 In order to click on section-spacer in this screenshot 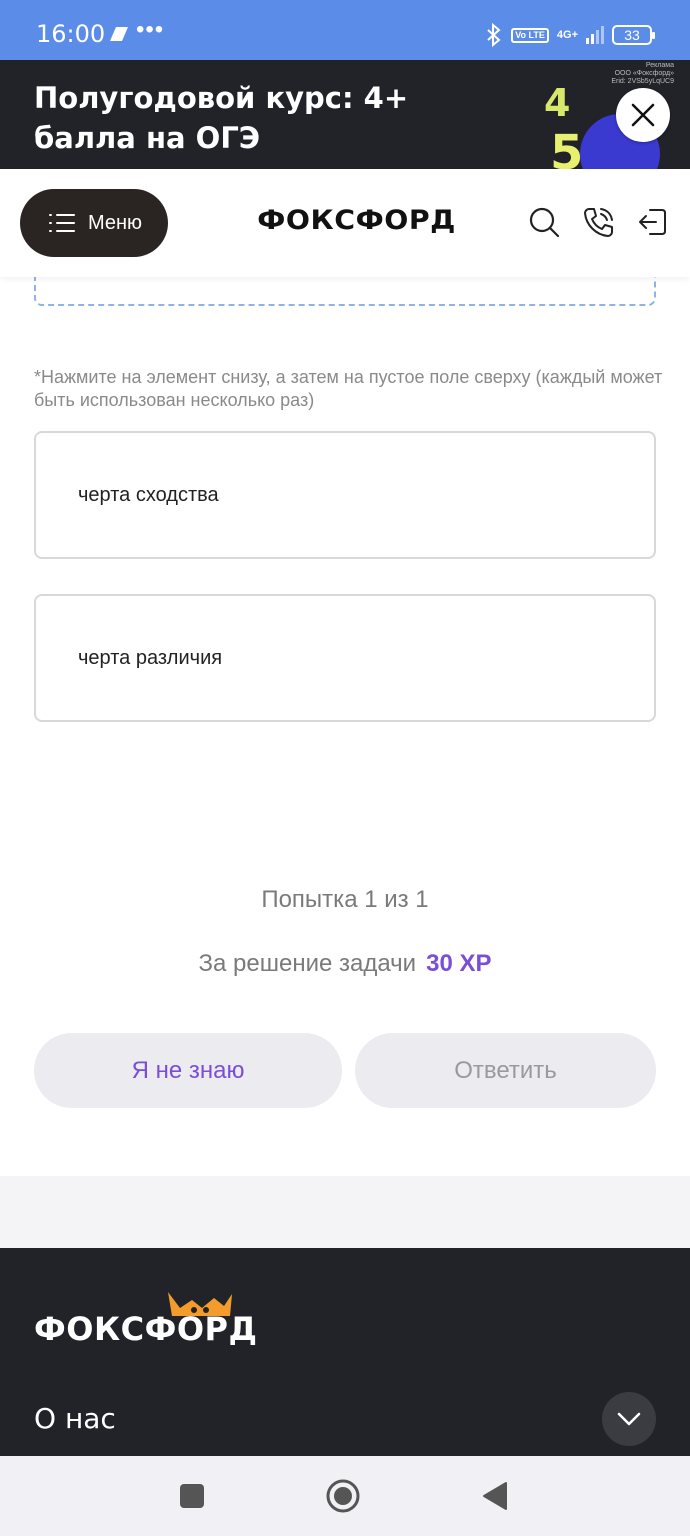, I will do `click(345, 1212)`.